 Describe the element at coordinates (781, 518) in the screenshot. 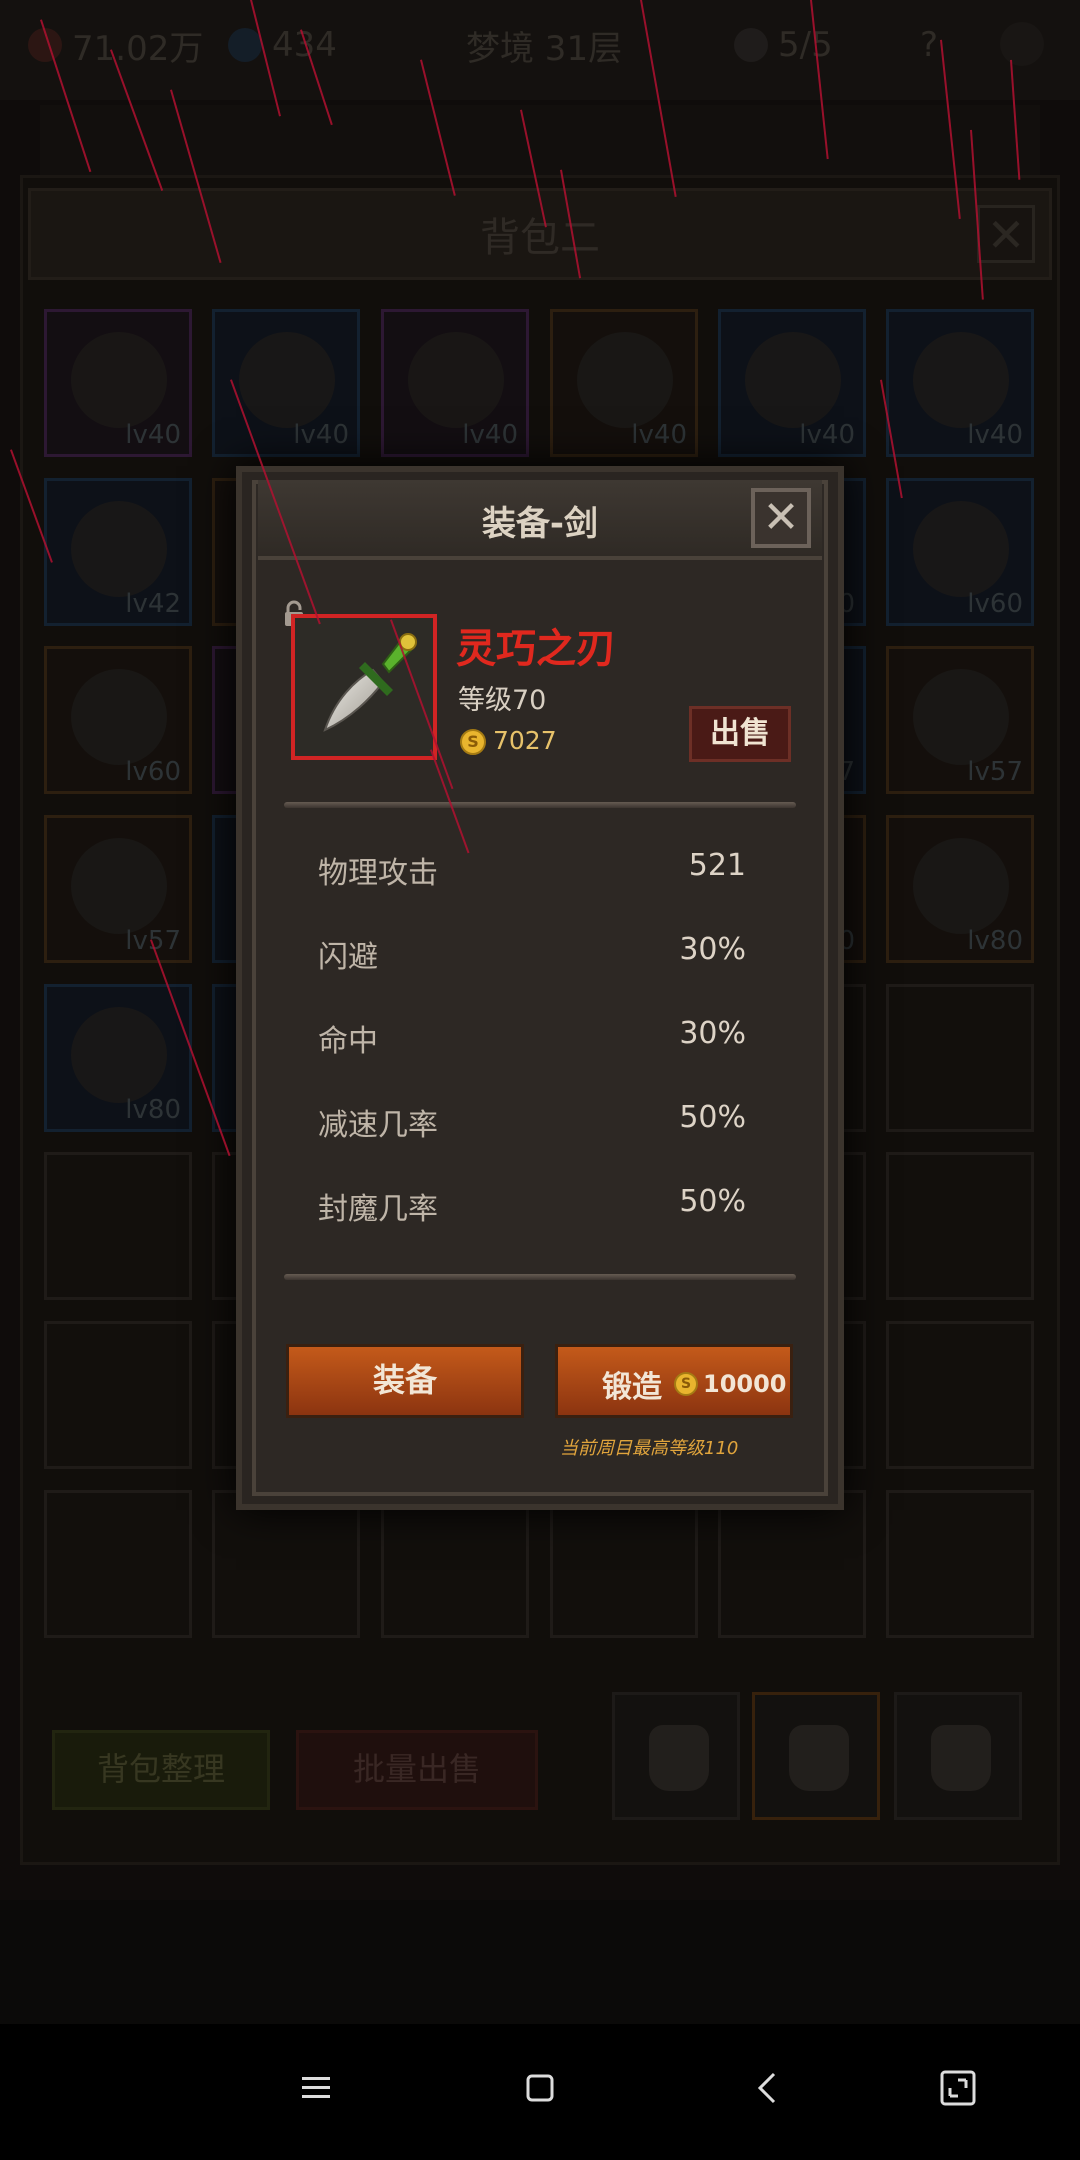

I see `dialog-close-button: ✕` at that location.